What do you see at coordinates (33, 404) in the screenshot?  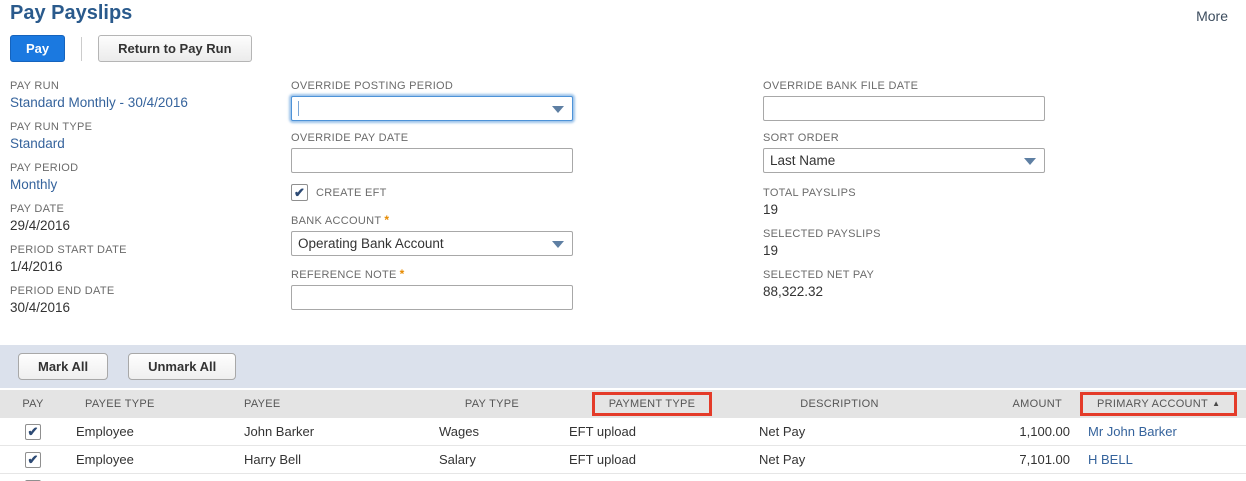 I see `col-pay: PAY` at bounding box center [33, 404].